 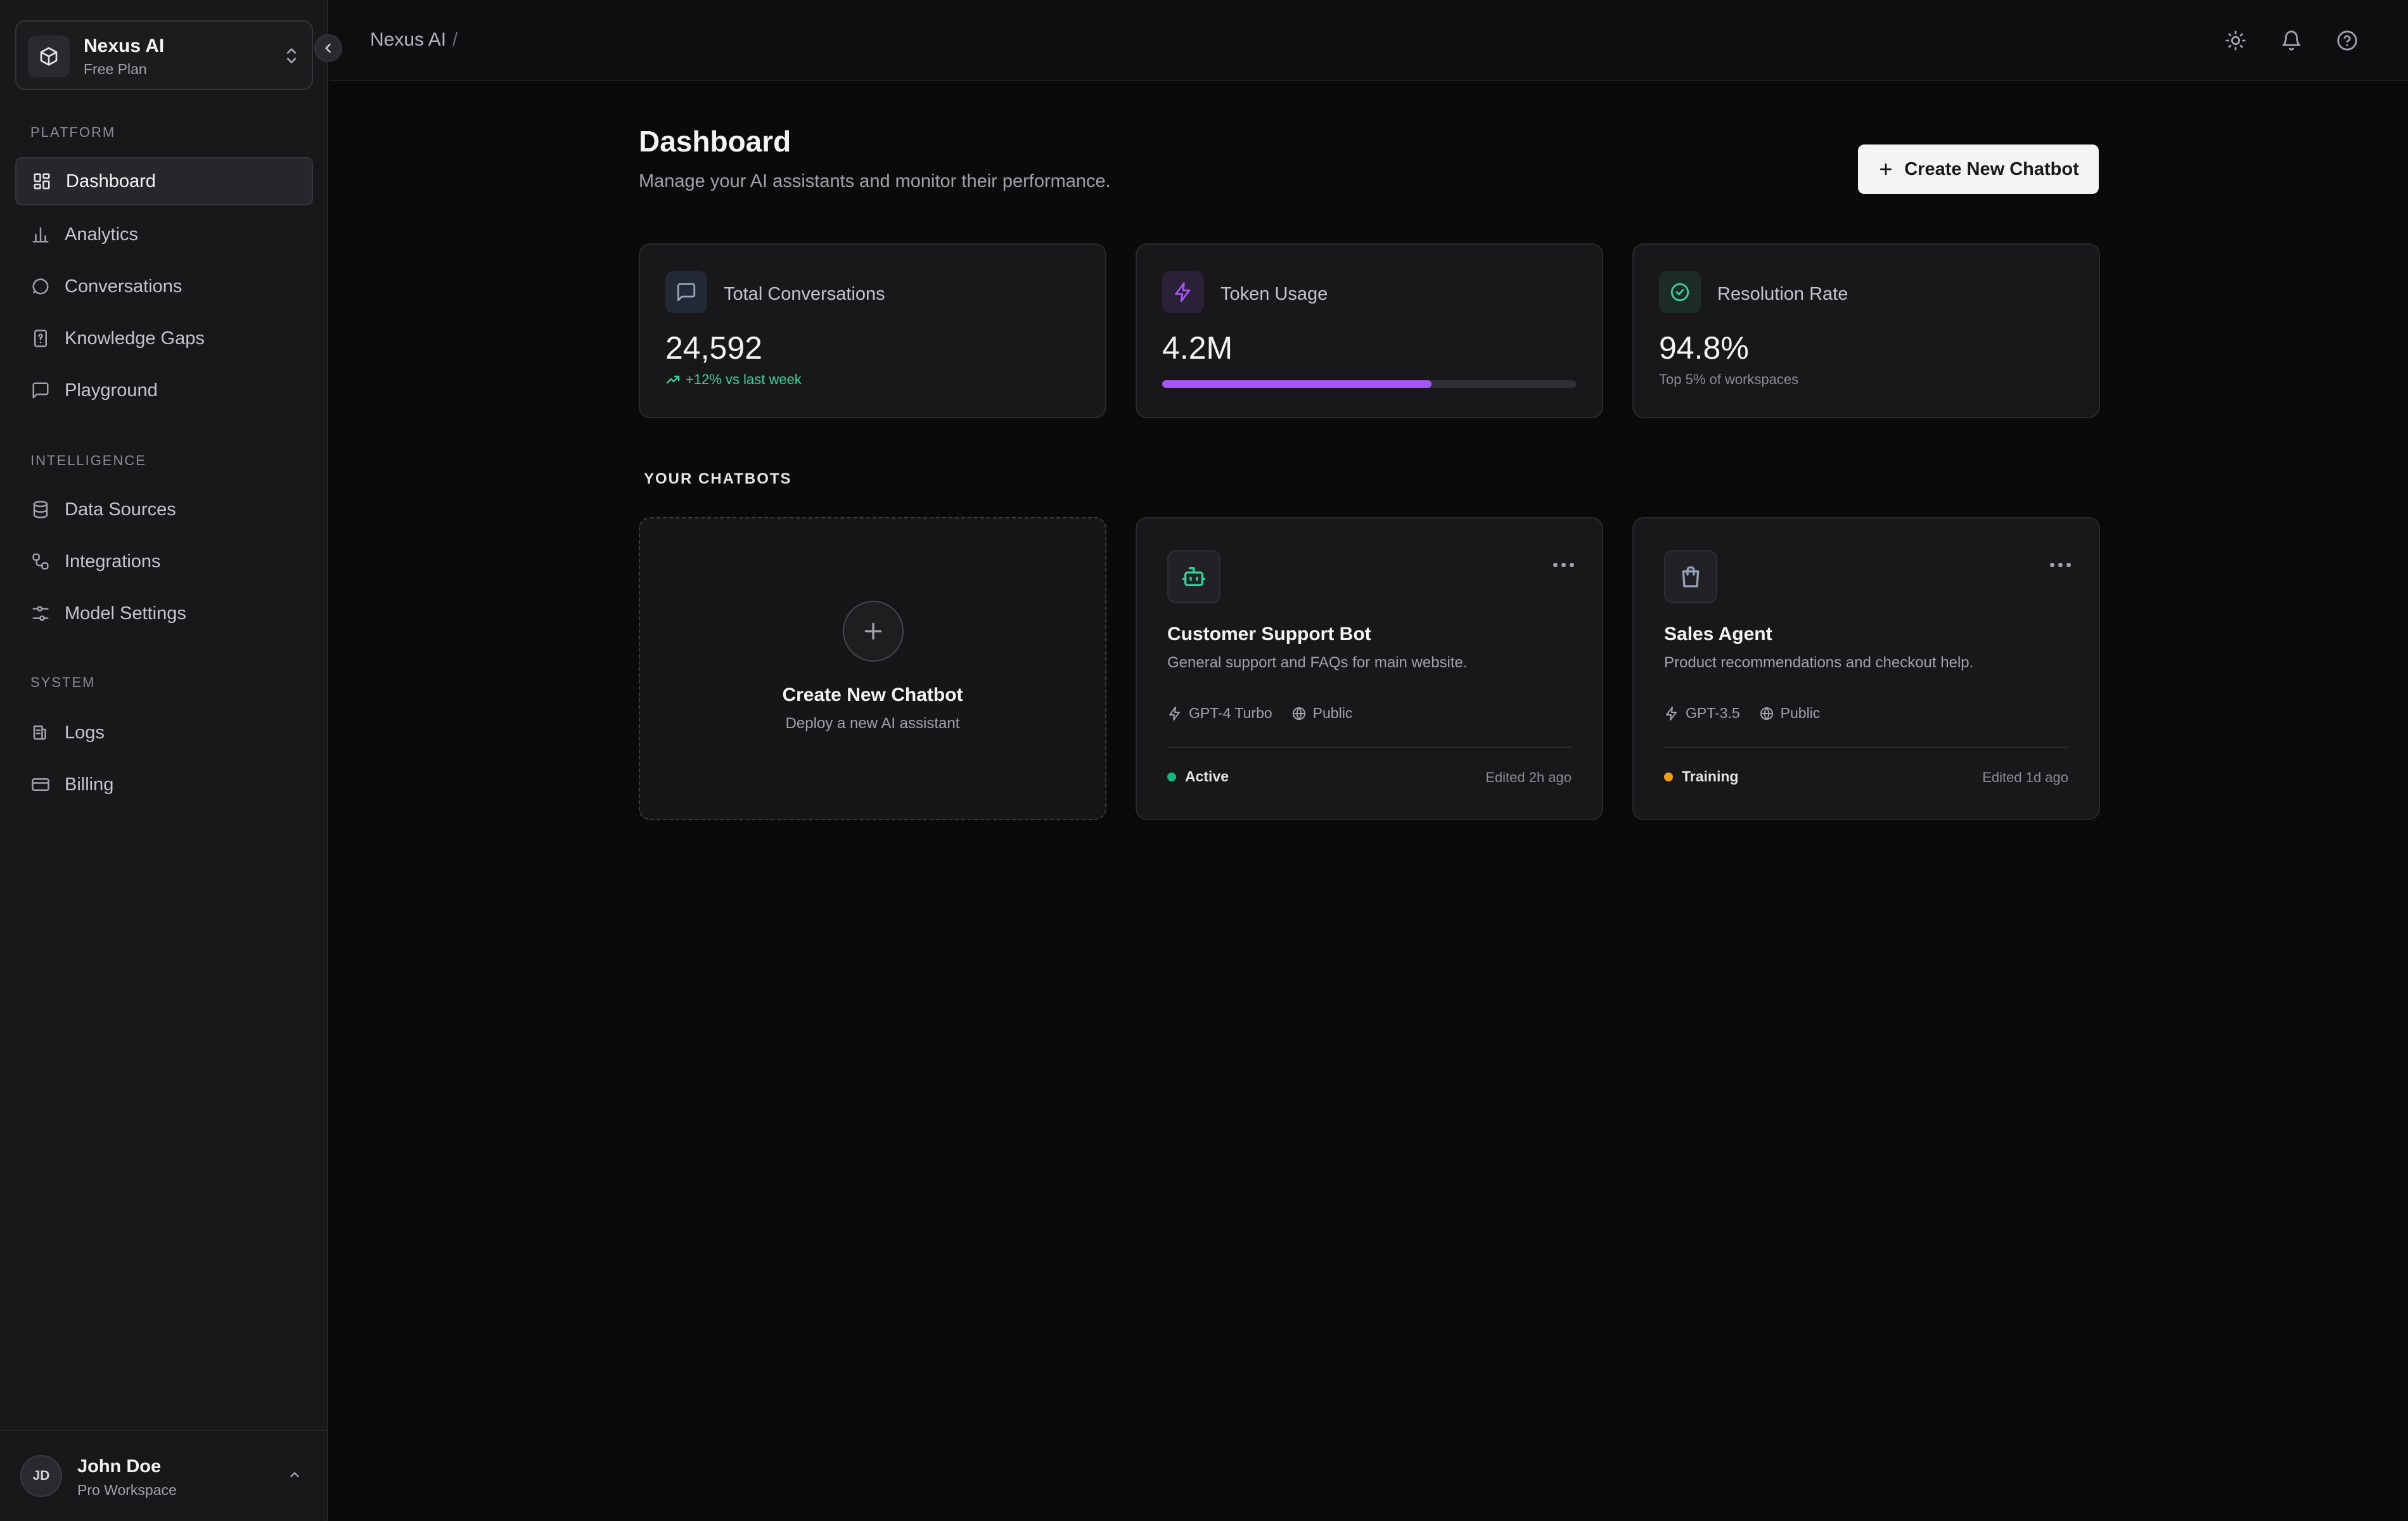 What do you see at coordinates (328, 48) in the screenshot?
I see `collapse-sidebar-button` at bounding box center [328, 48].